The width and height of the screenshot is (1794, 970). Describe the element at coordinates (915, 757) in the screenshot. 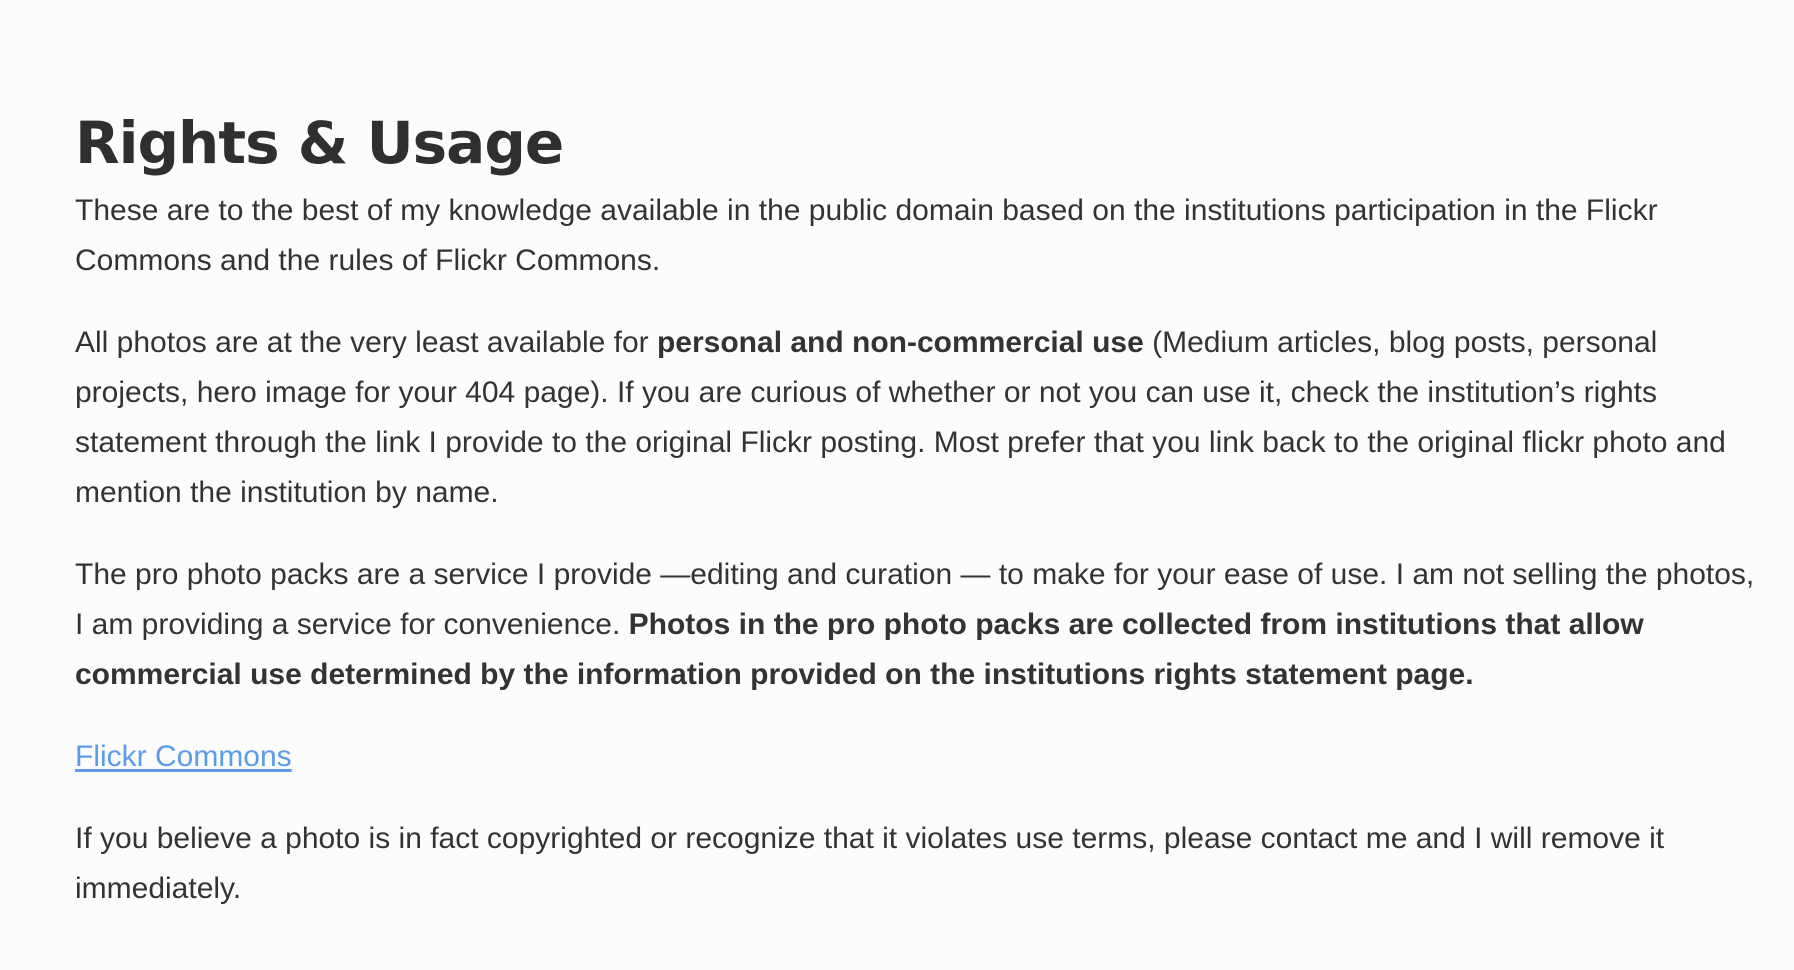

I see `link-paragraph: Flickr Commons` at that location.